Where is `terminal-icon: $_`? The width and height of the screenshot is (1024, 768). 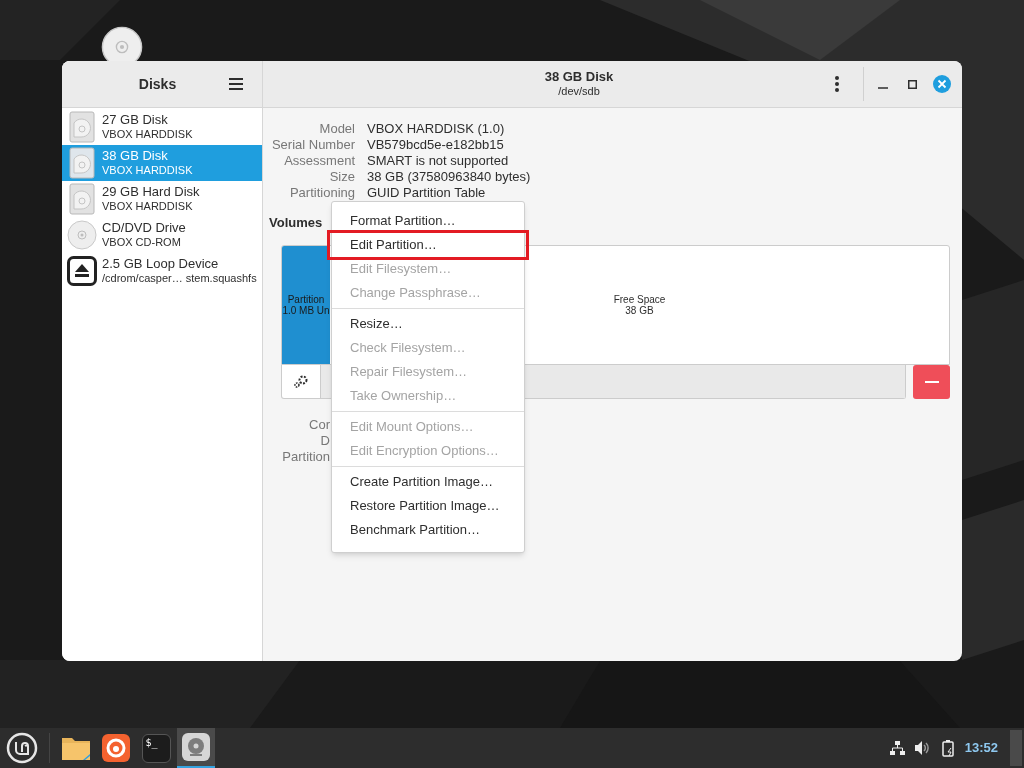
terminal-icon: $_ is located at coordinates (156, 748).